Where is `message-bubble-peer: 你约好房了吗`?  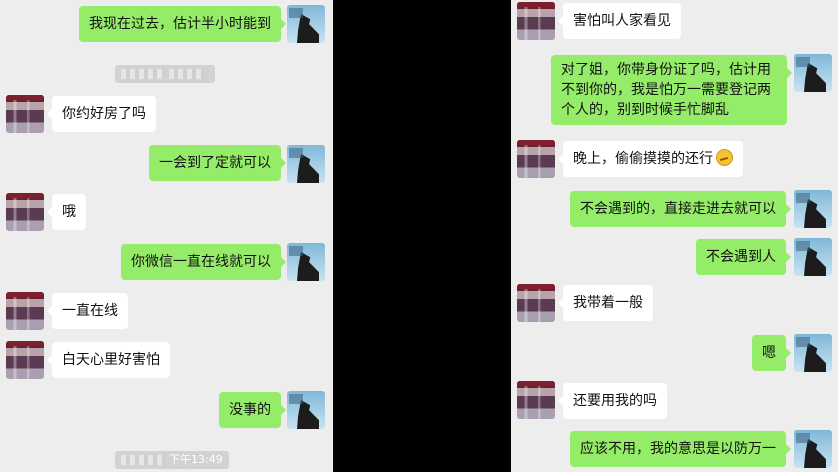 message-bubble-peer: 你约好房了吗 is located at coordinates (101, 114).